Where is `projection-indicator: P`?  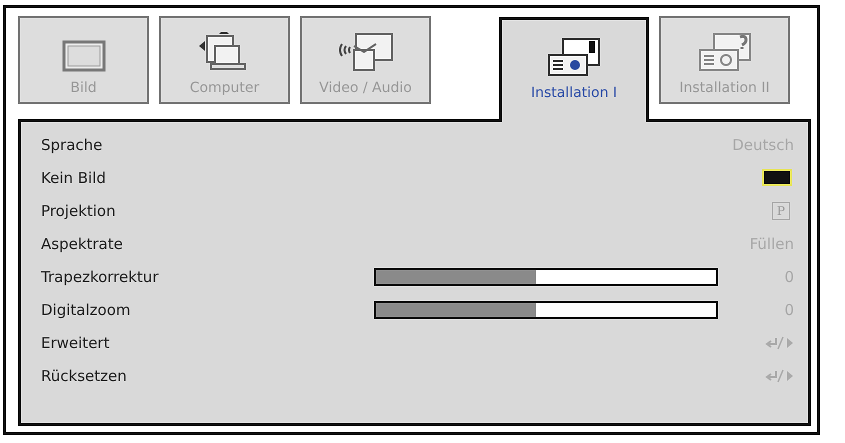 projection-indicator: P is located at coordinates (781, 211).